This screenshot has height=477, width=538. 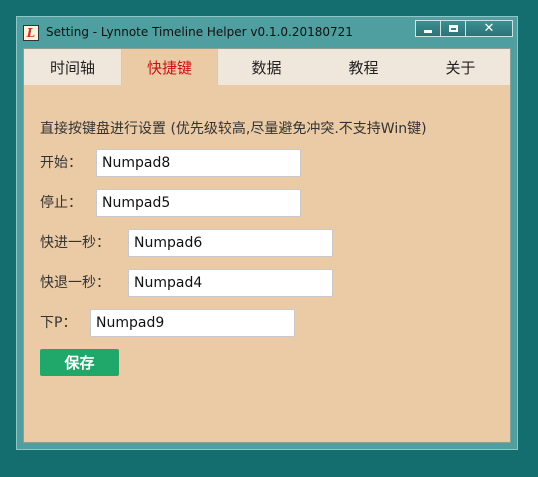 What do you see at coordinates (61, 163) in the screenshot?
I see `start-label: 开始：` at bounding box center [61, 163].